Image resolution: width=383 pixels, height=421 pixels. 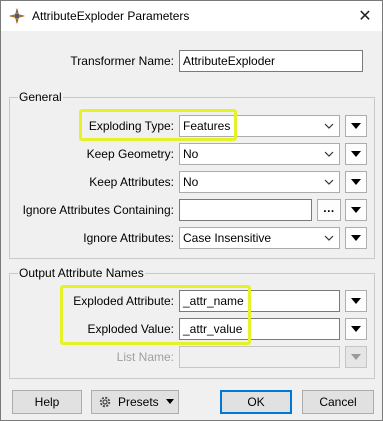 What do you see at coordinates (105, 402) in the screenshot?
I see `gear-icon` at bounding box center [105, 402].